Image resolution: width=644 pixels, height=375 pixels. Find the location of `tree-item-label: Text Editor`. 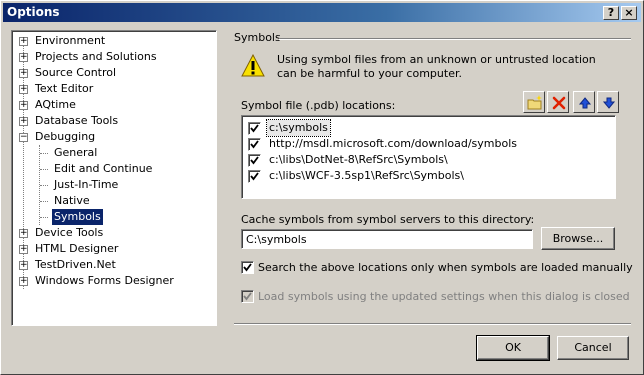

tree-item-label: Text Editor is located at coordinates (64, 88).